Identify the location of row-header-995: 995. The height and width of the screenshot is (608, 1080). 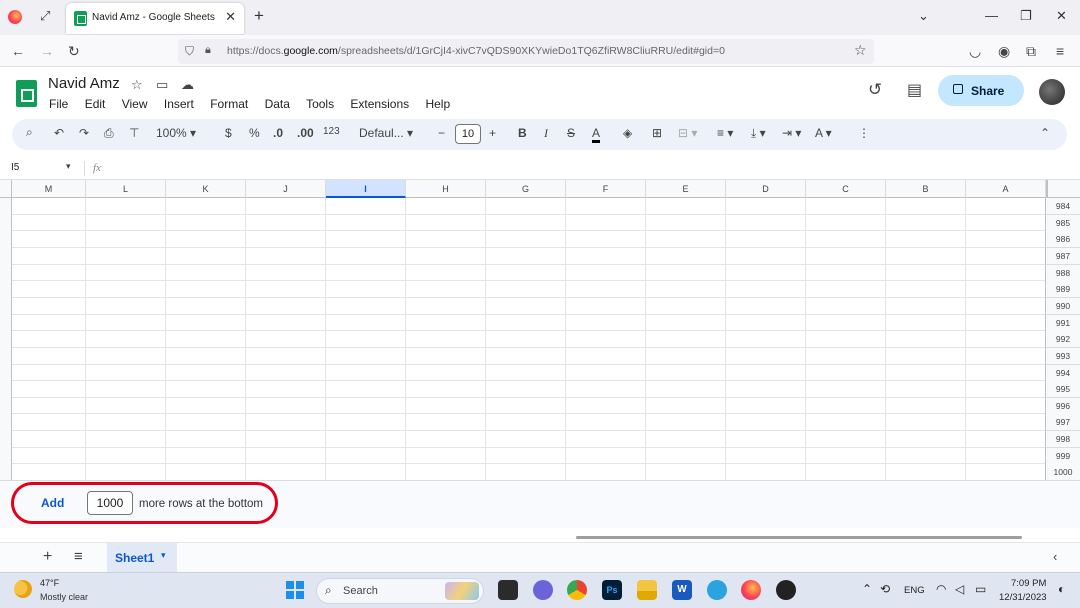
(1062, 390).